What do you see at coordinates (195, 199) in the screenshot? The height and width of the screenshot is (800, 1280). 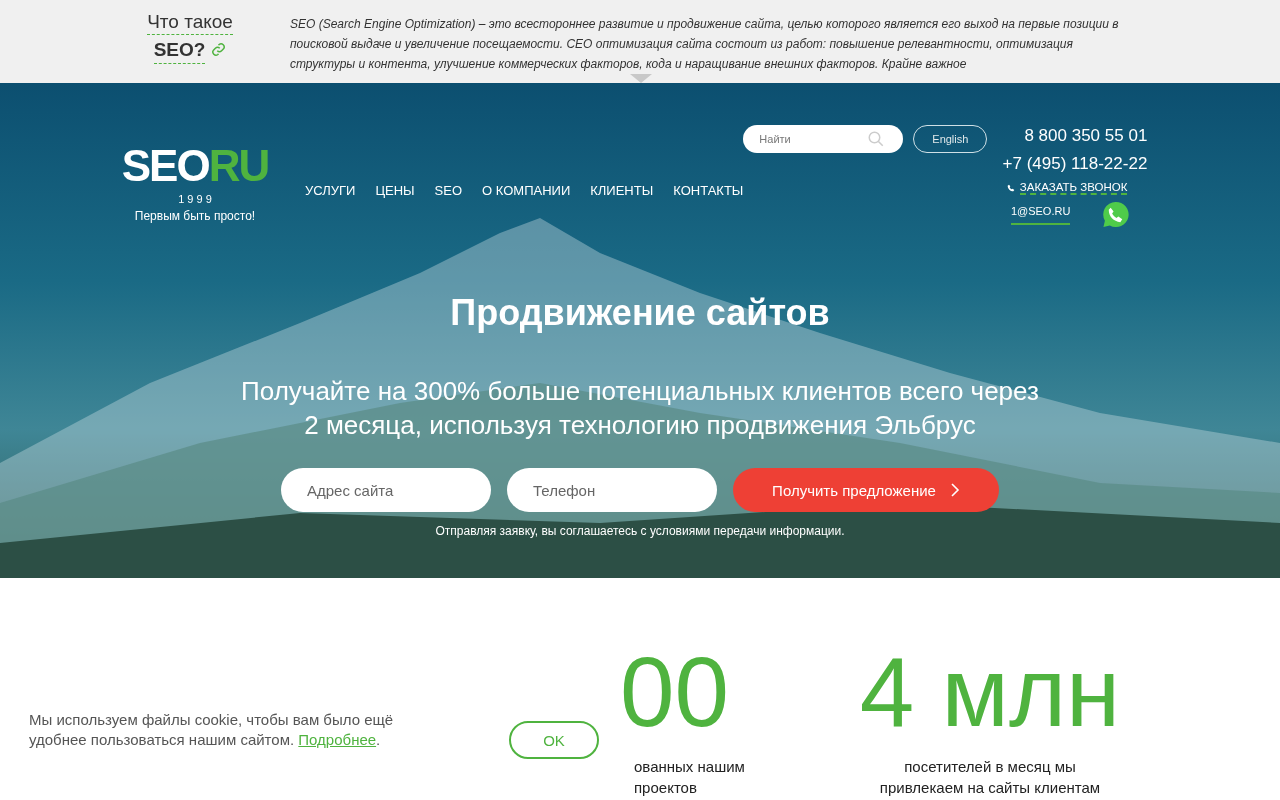 I see `logo-year: 1 9 9 9` at bounding box center [195, 199].